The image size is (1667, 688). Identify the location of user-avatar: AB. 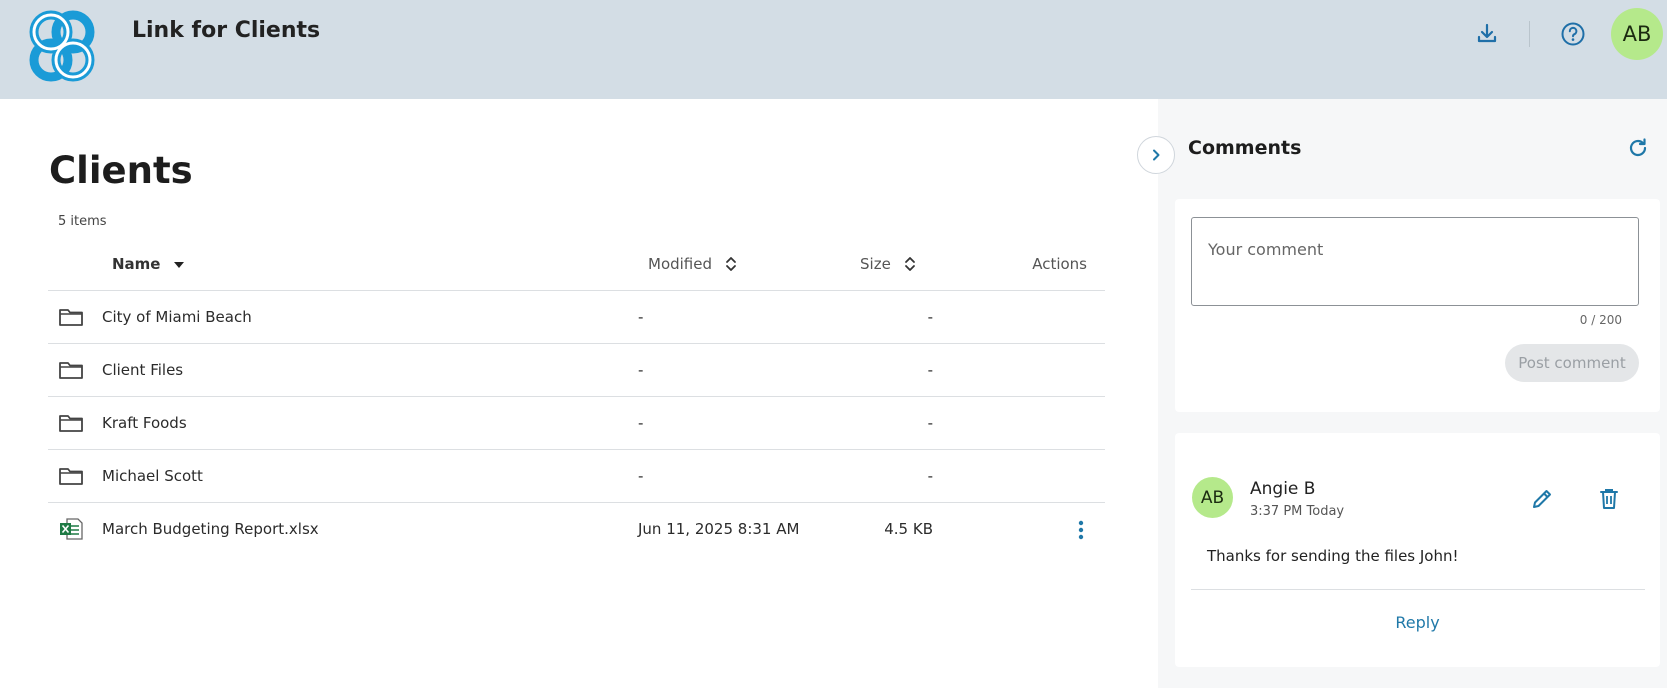
(1637, 34).